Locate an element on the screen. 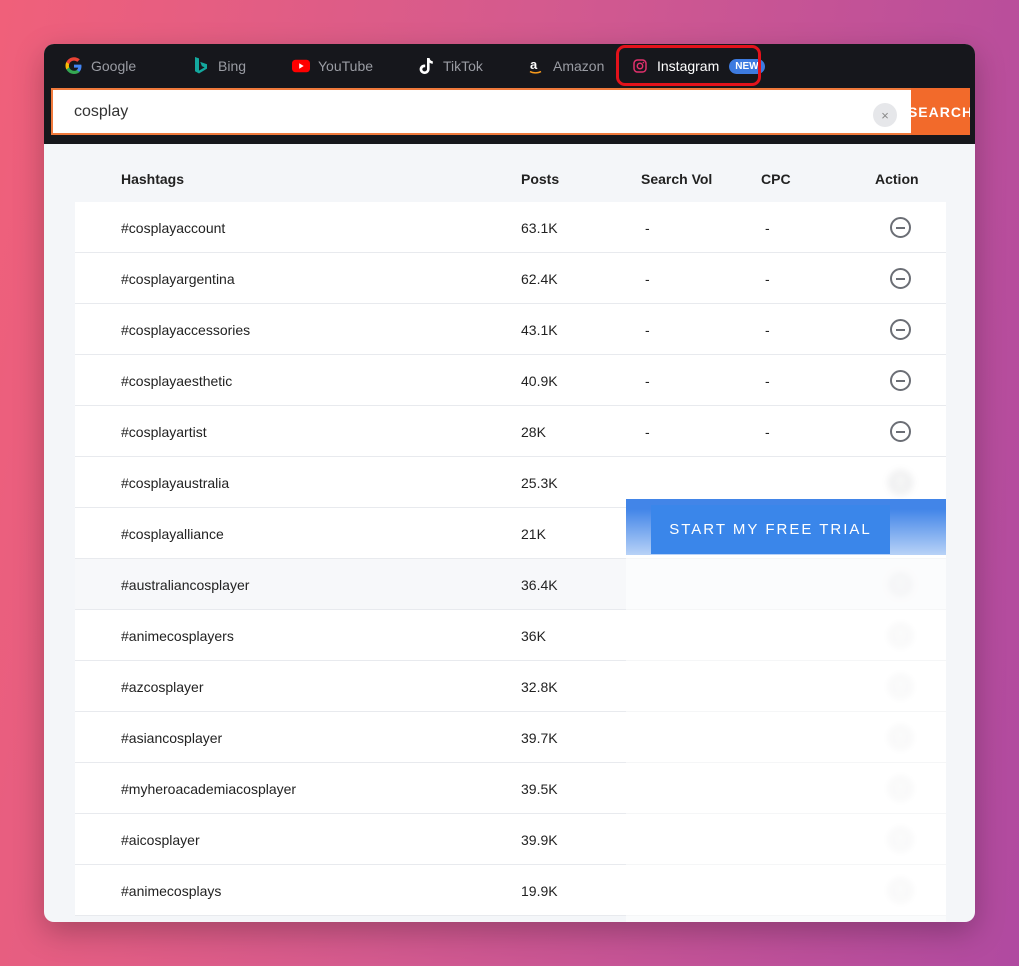 The image size is (1019, 966). search-field-wrap: × is located at coordinates (481, 111).